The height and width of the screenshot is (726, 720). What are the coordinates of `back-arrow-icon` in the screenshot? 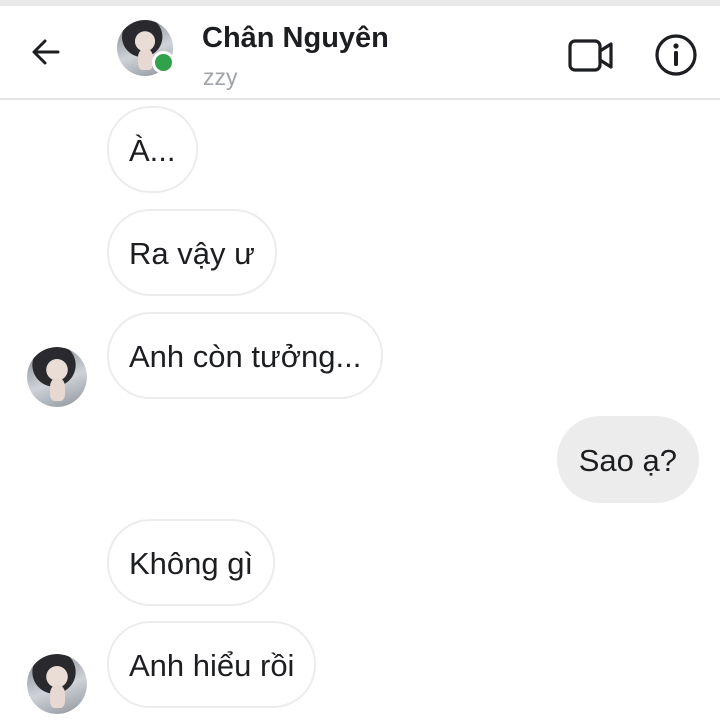 It's located at (46, 52).